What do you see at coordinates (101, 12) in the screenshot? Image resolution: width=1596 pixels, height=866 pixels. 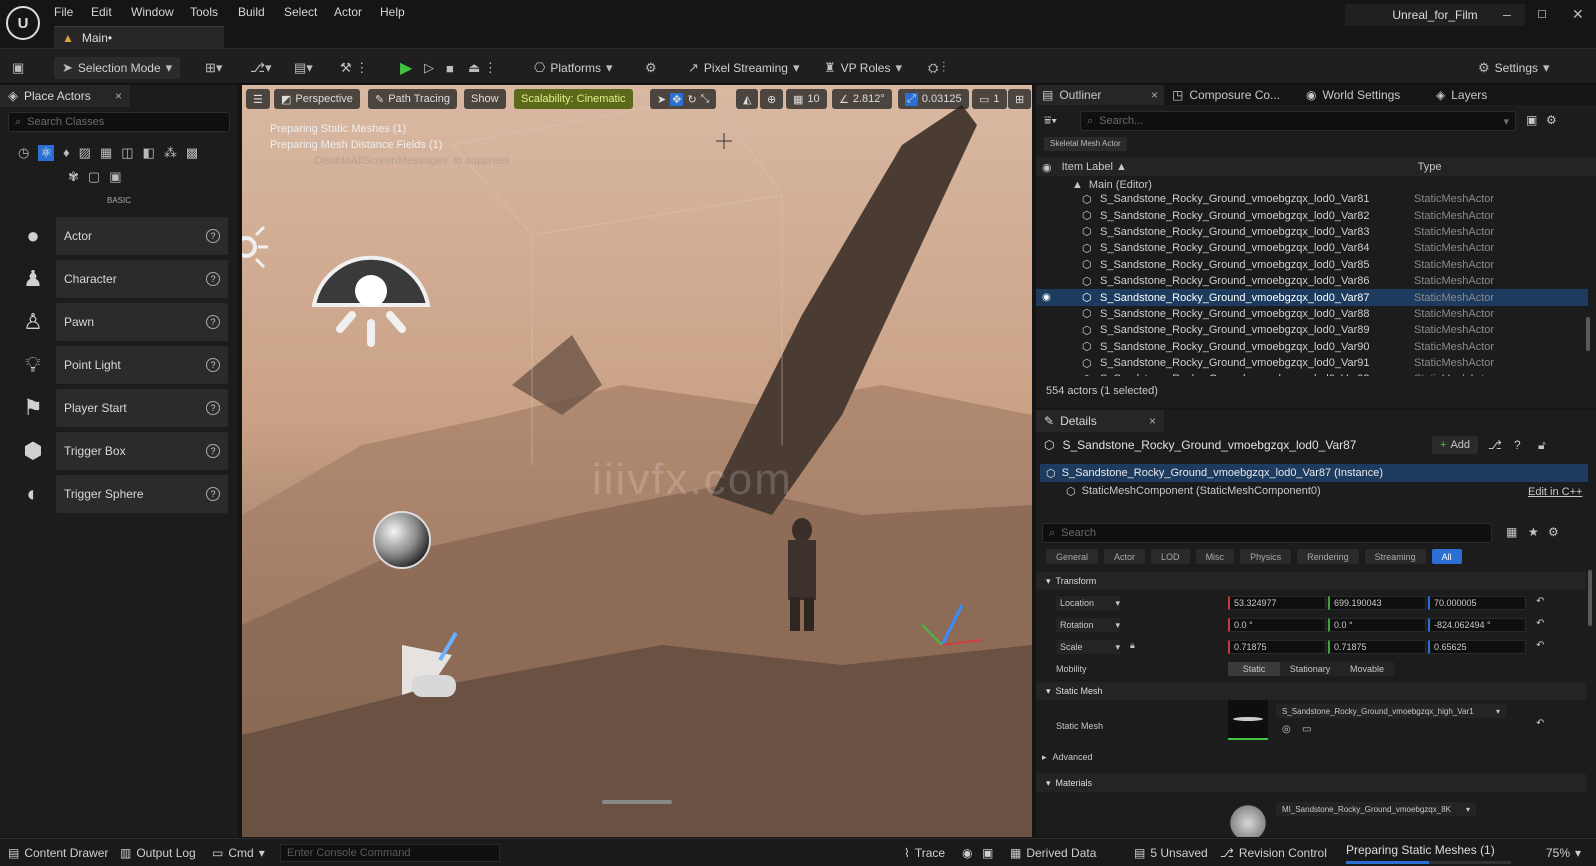 I see `menu-edit: Edit` at bounding box center [101, 12].